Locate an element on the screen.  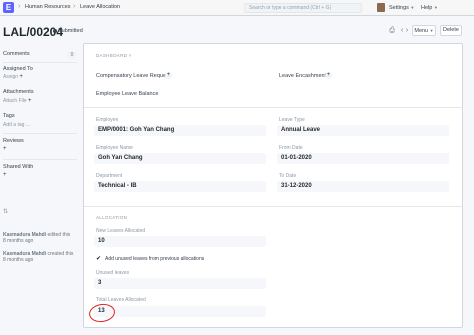
add-leave-encashment-icon: + is located at coordinates (328, 75).